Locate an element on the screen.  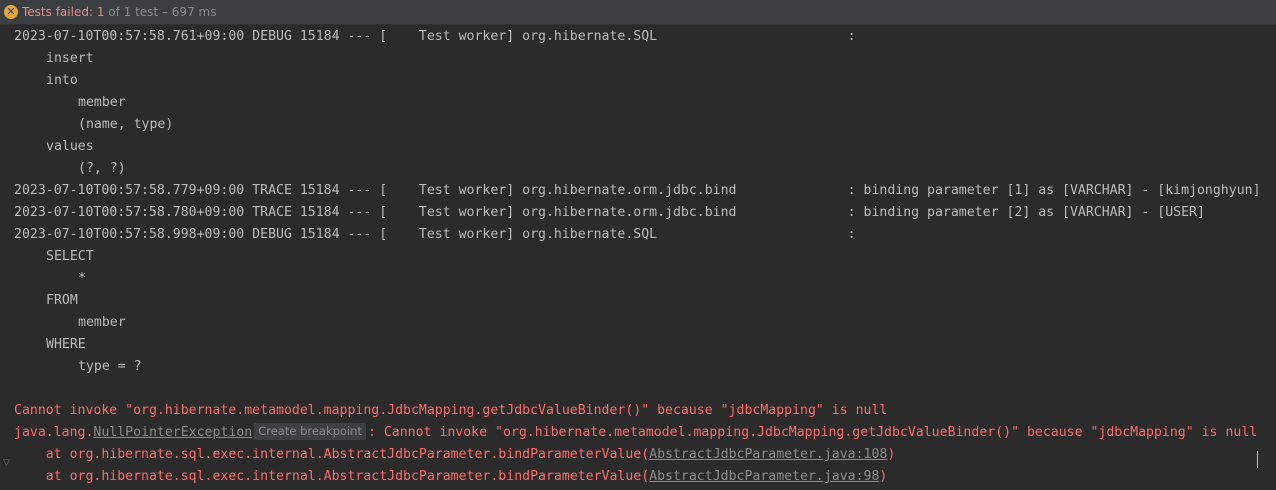
log-line: type = ? is located at coordinates (110, 366).